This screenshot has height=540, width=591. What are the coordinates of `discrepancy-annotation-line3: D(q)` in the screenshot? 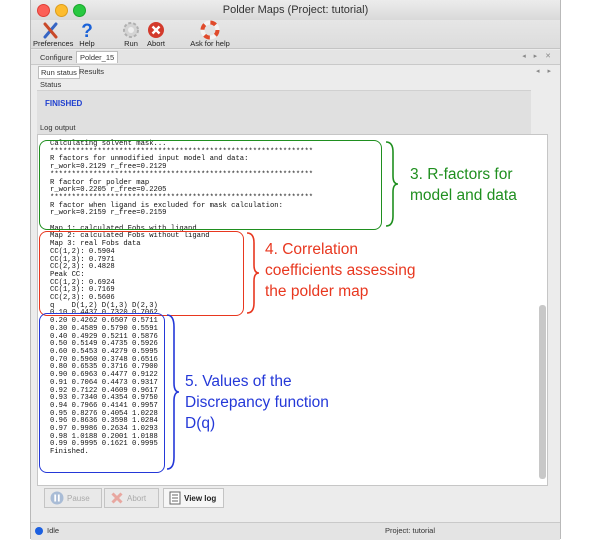 It's located at (200, 423).